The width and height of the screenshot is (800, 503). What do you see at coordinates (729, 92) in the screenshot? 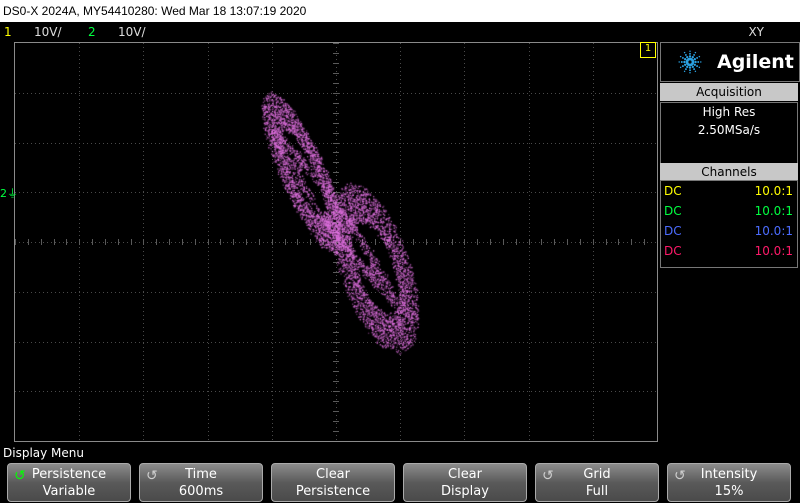
I see `acquisition-header: Acquisition` at bounding box center [729, 92].